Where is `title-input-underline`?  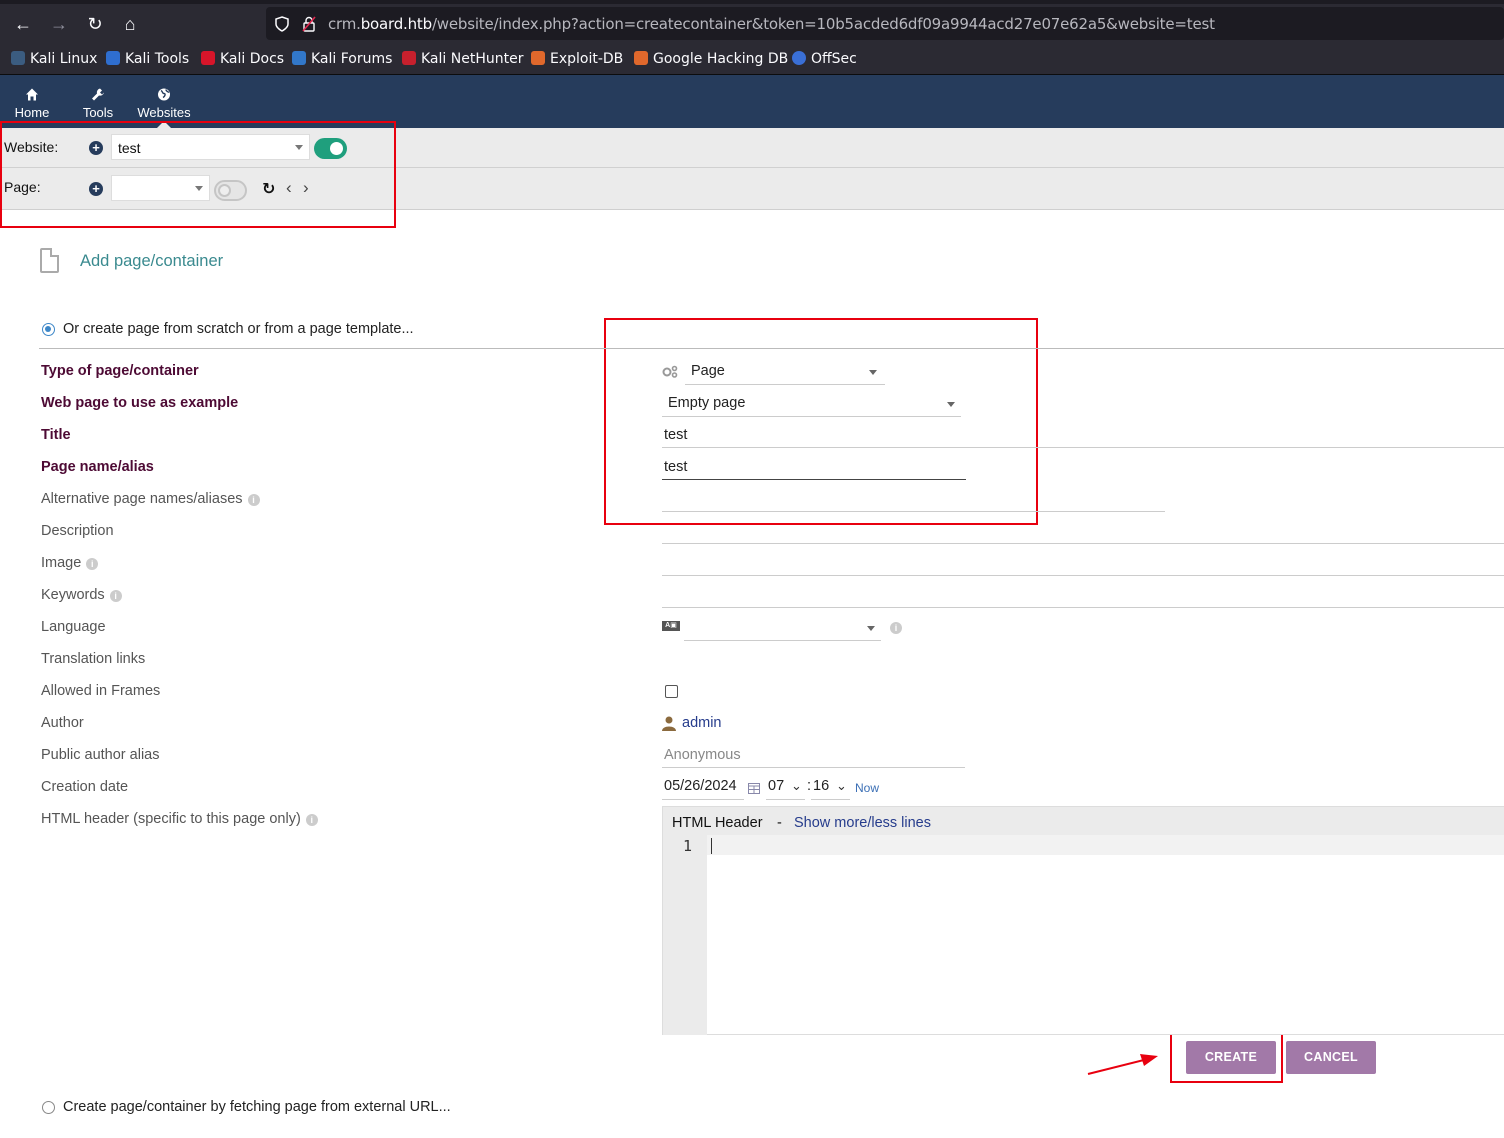
title-input-underline is located at coordinates (1083, 447).